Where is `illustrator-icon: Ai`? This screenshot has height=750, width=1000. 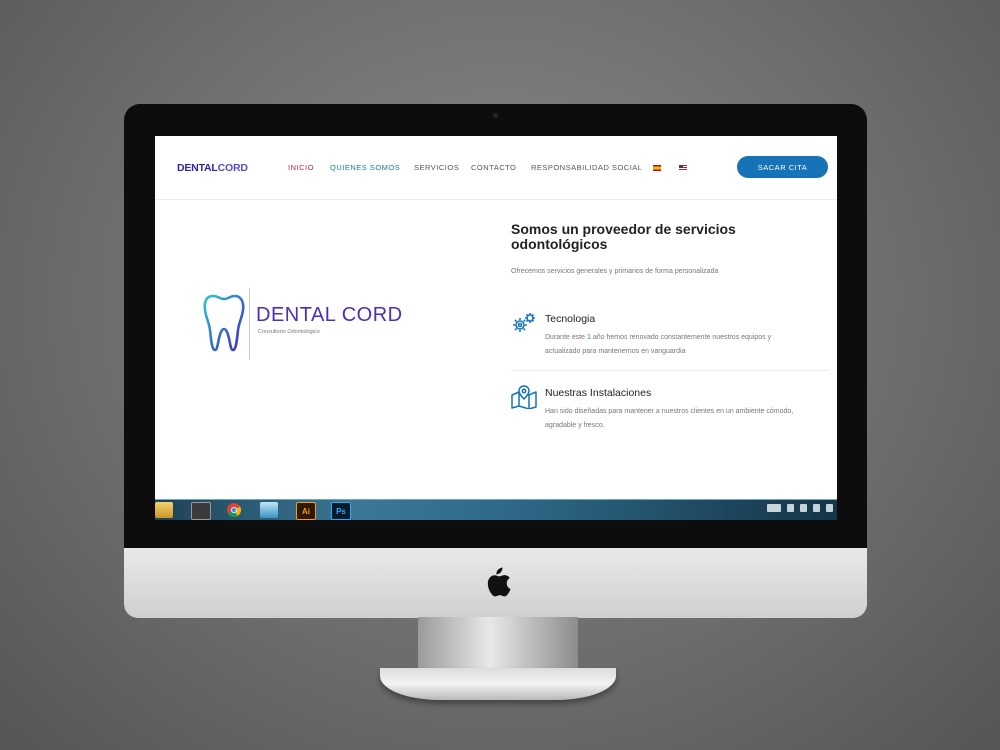 illustrator-icon: Ai is located at coordinates (306, 511).